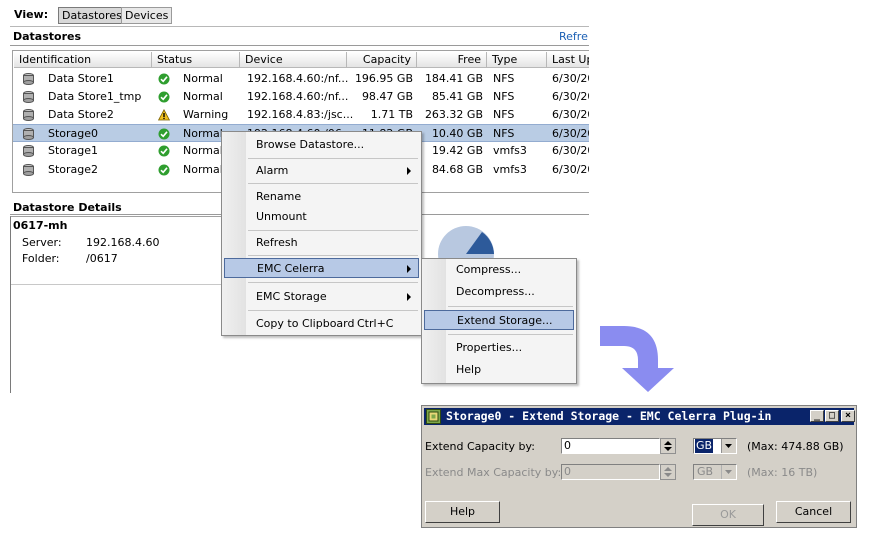  What do you see at coordinates (610, 446) in the screenshot?
I see `extend-capacity-input: 0` at bounding box center [610, 446].